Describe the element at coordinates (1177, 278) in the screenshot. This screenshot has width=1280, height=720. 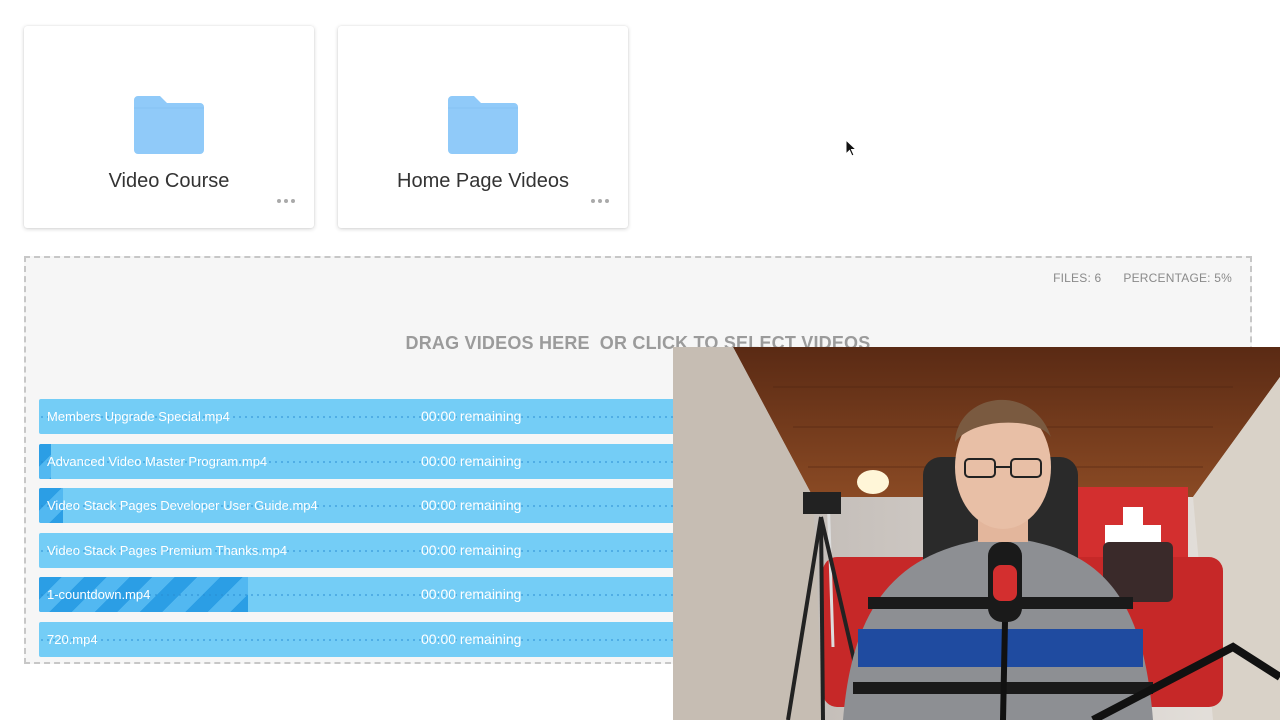
I see `percentage-label: PERCENTAGE: 5%` at that location.